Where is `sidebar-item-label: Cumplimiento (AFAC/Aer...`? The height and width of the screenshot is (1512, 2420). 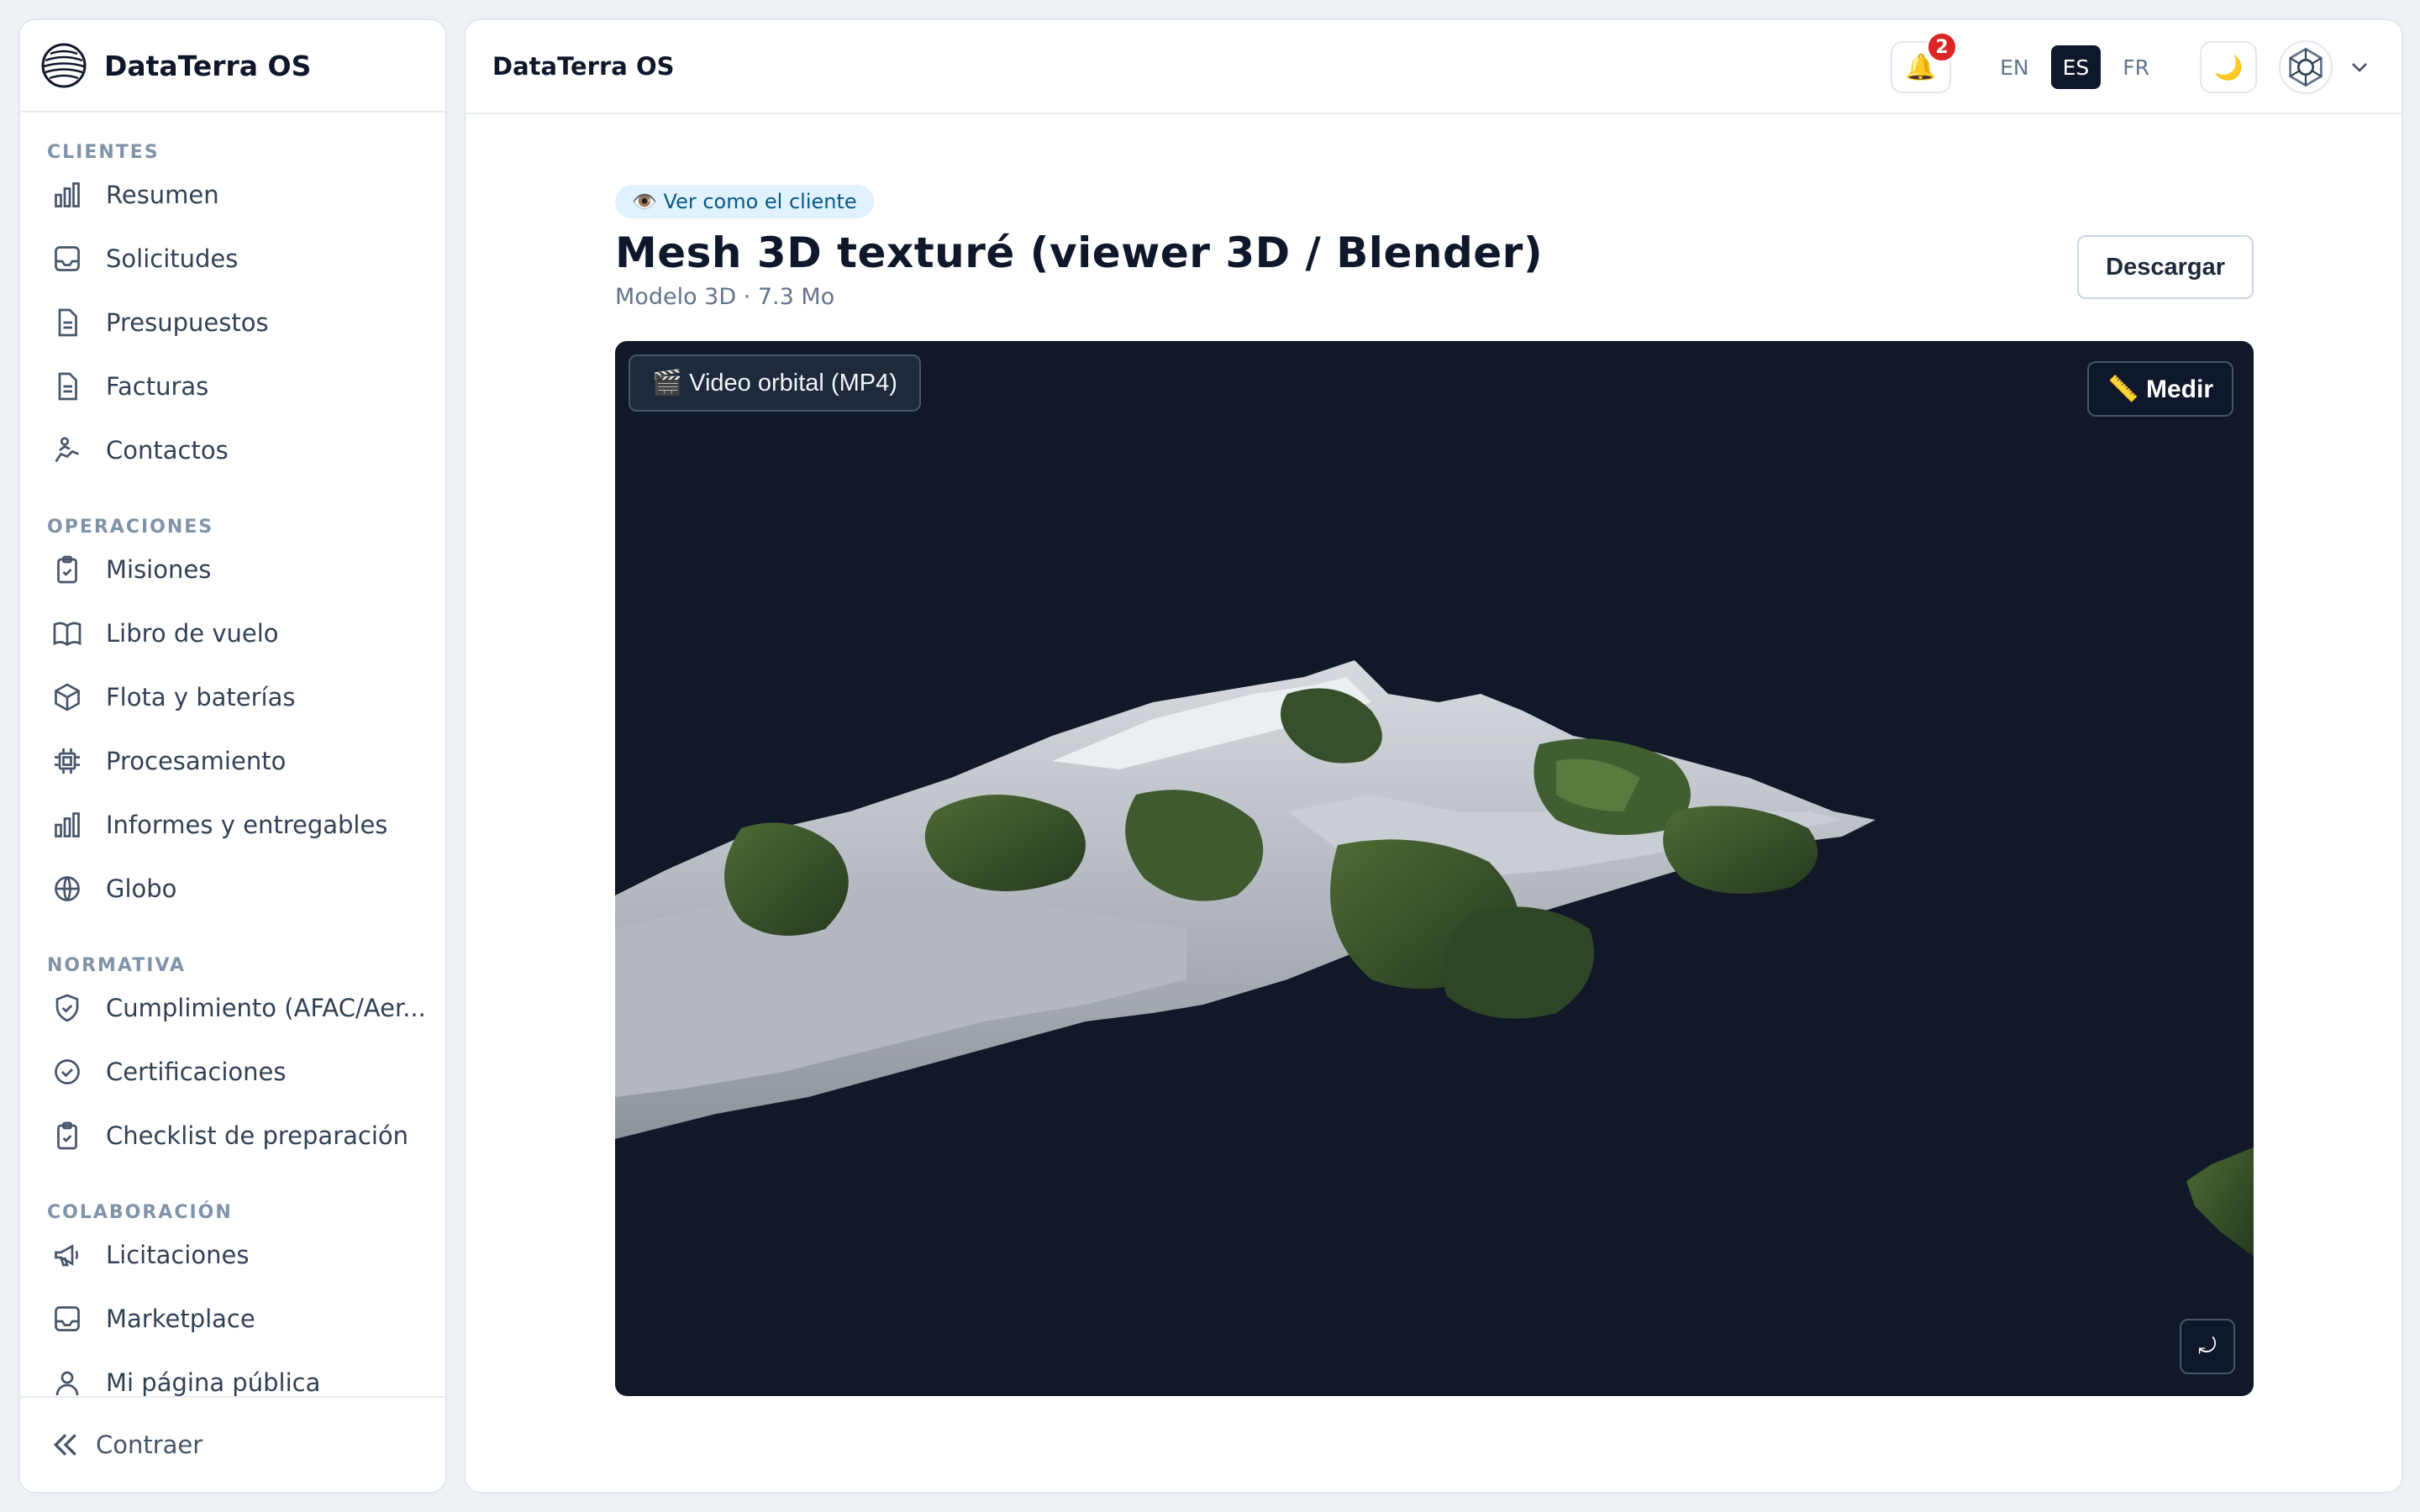 sidebar-item-label: Cumplimiento (AFAC/Aer... is located at coordinates (266, 1008).